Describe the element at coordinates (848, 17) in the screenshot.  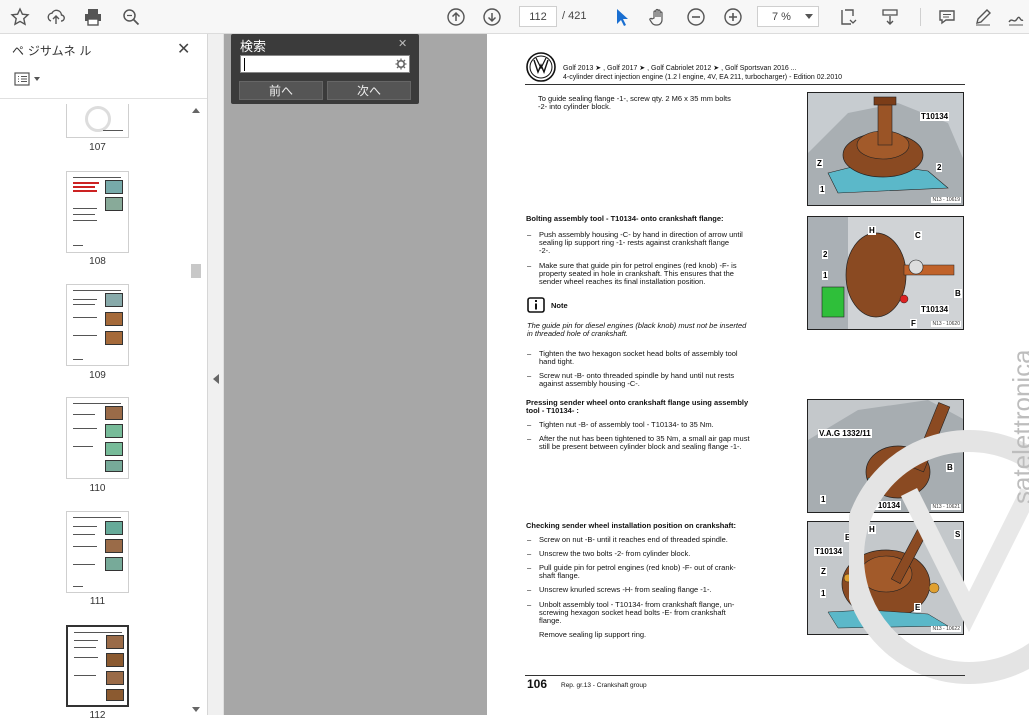
I see `page-fit-icon` at that location.